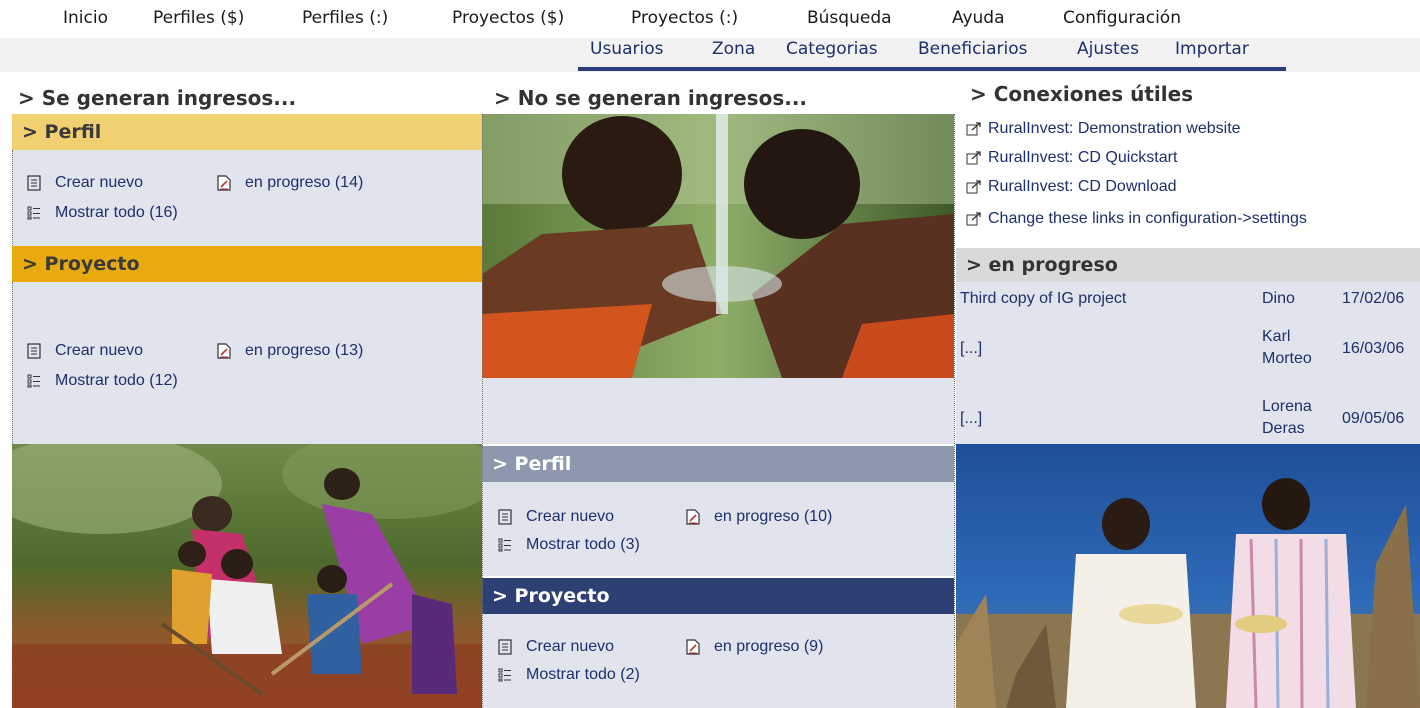 Image resolution: width=1420 pixels, height=708 pixels. I want to click on link-cd-download: RuralInvest: CD Download, so click(1071, 187).